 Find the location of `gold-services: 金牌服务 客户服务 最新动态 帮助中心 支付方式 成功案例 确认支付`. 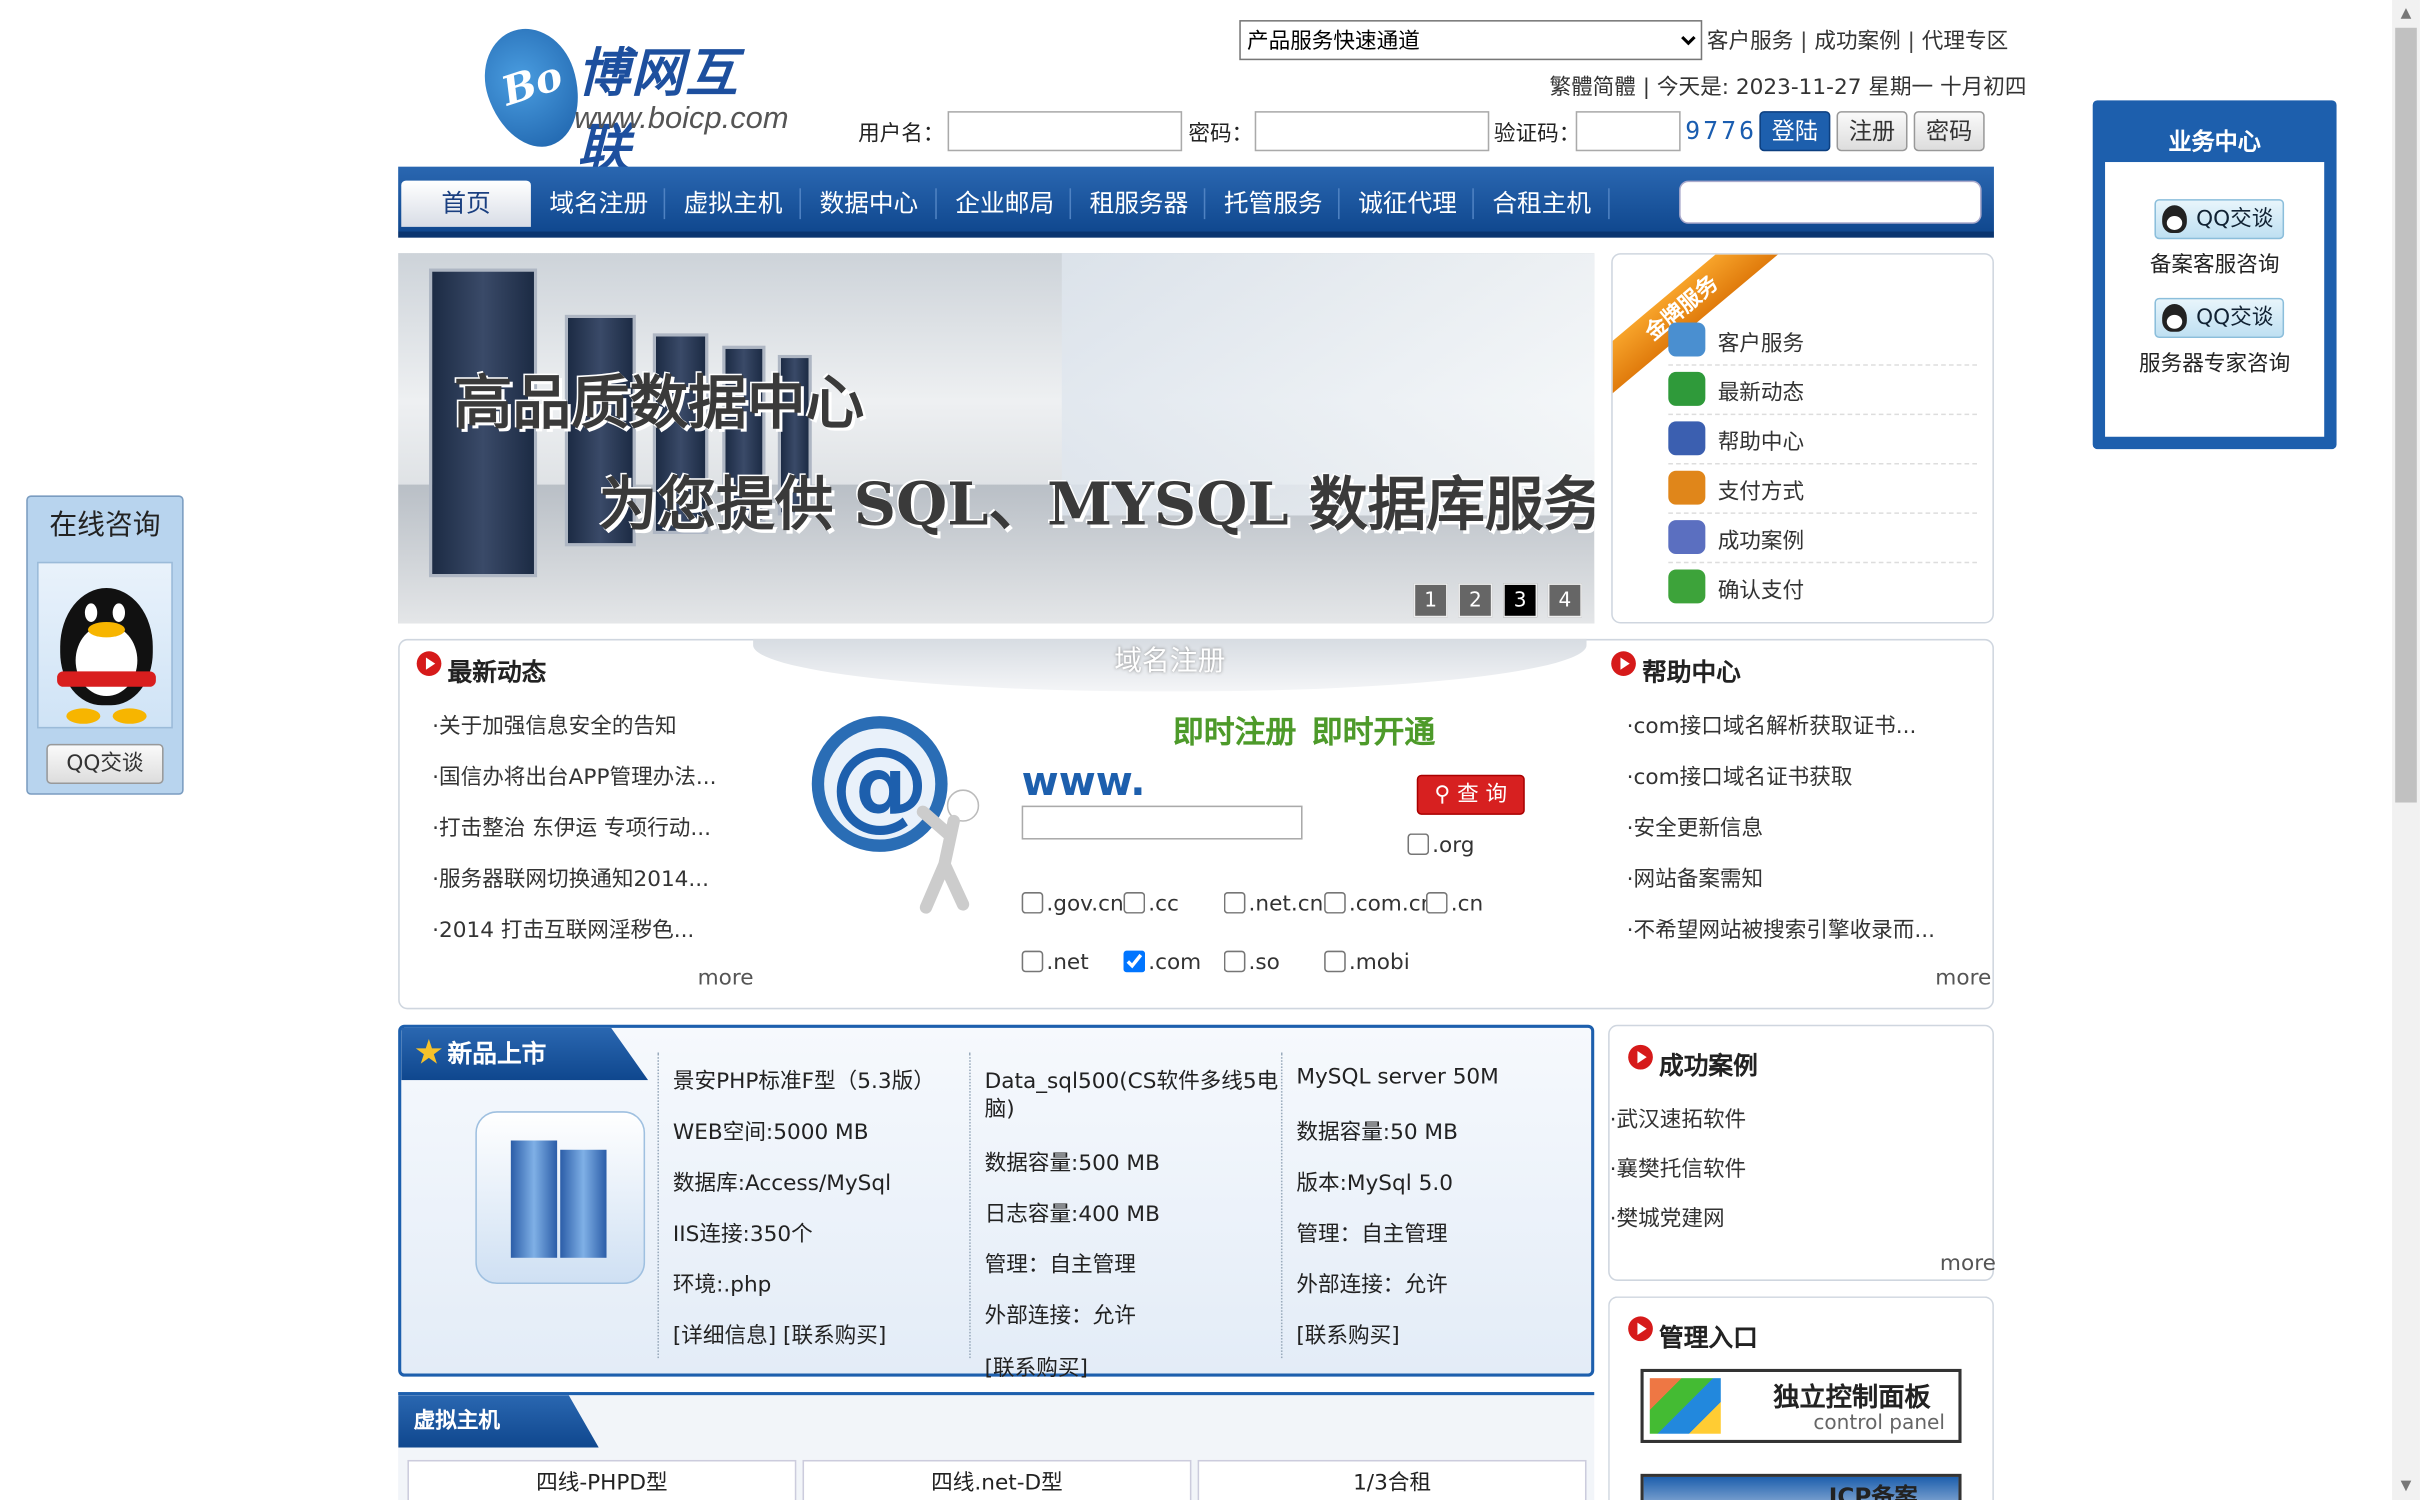

gold-services: 金牌服务 客户服务 最新动态 帮助中心 支付方式 成功案例 确认支付 is located at coordinates (1802, 438).